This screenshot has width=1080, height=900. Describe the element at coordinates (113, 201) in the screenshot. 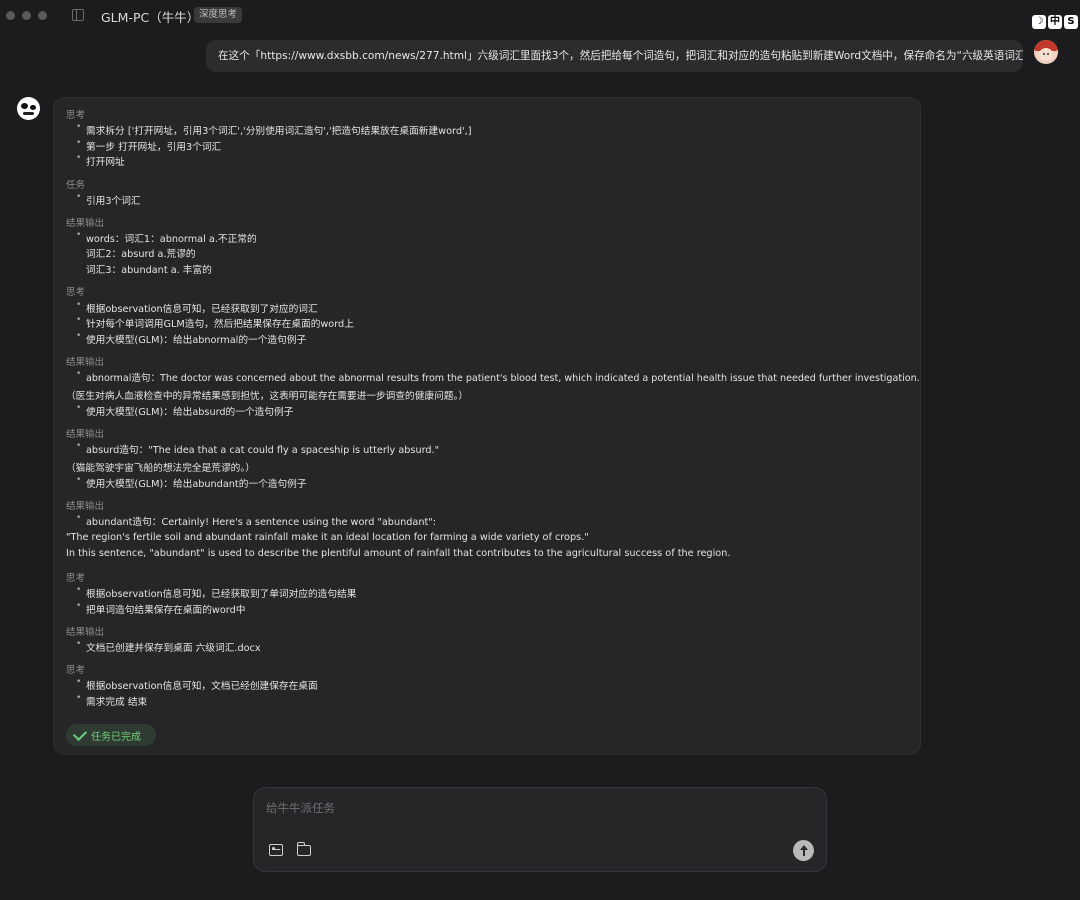

I see `response-line: 引用3个词汇` at that location.